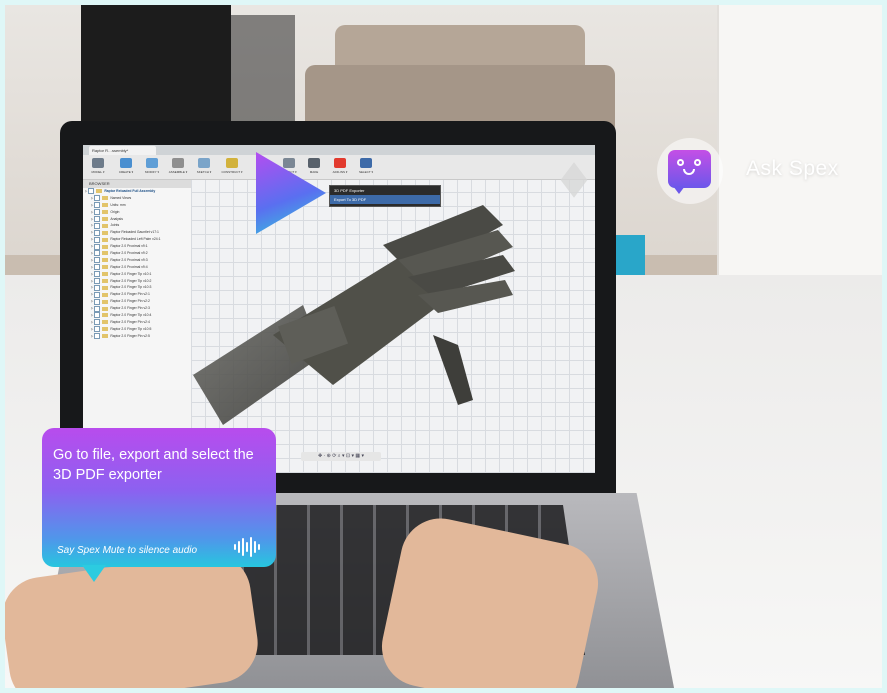 This screenshot has width=887, height=693. Describe the element at coordinates (232, 163) in the screenshot. I see `construct-plane-icon` at that location.